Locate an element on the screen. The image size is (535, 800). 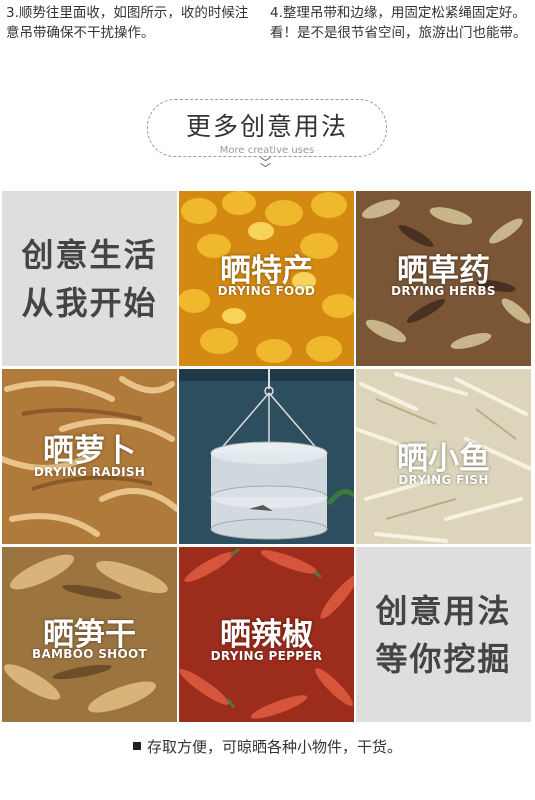
tile-bamboo-shoot: 晒笋干 BAMBOO SHOOT is located at coordinates (89, 634).